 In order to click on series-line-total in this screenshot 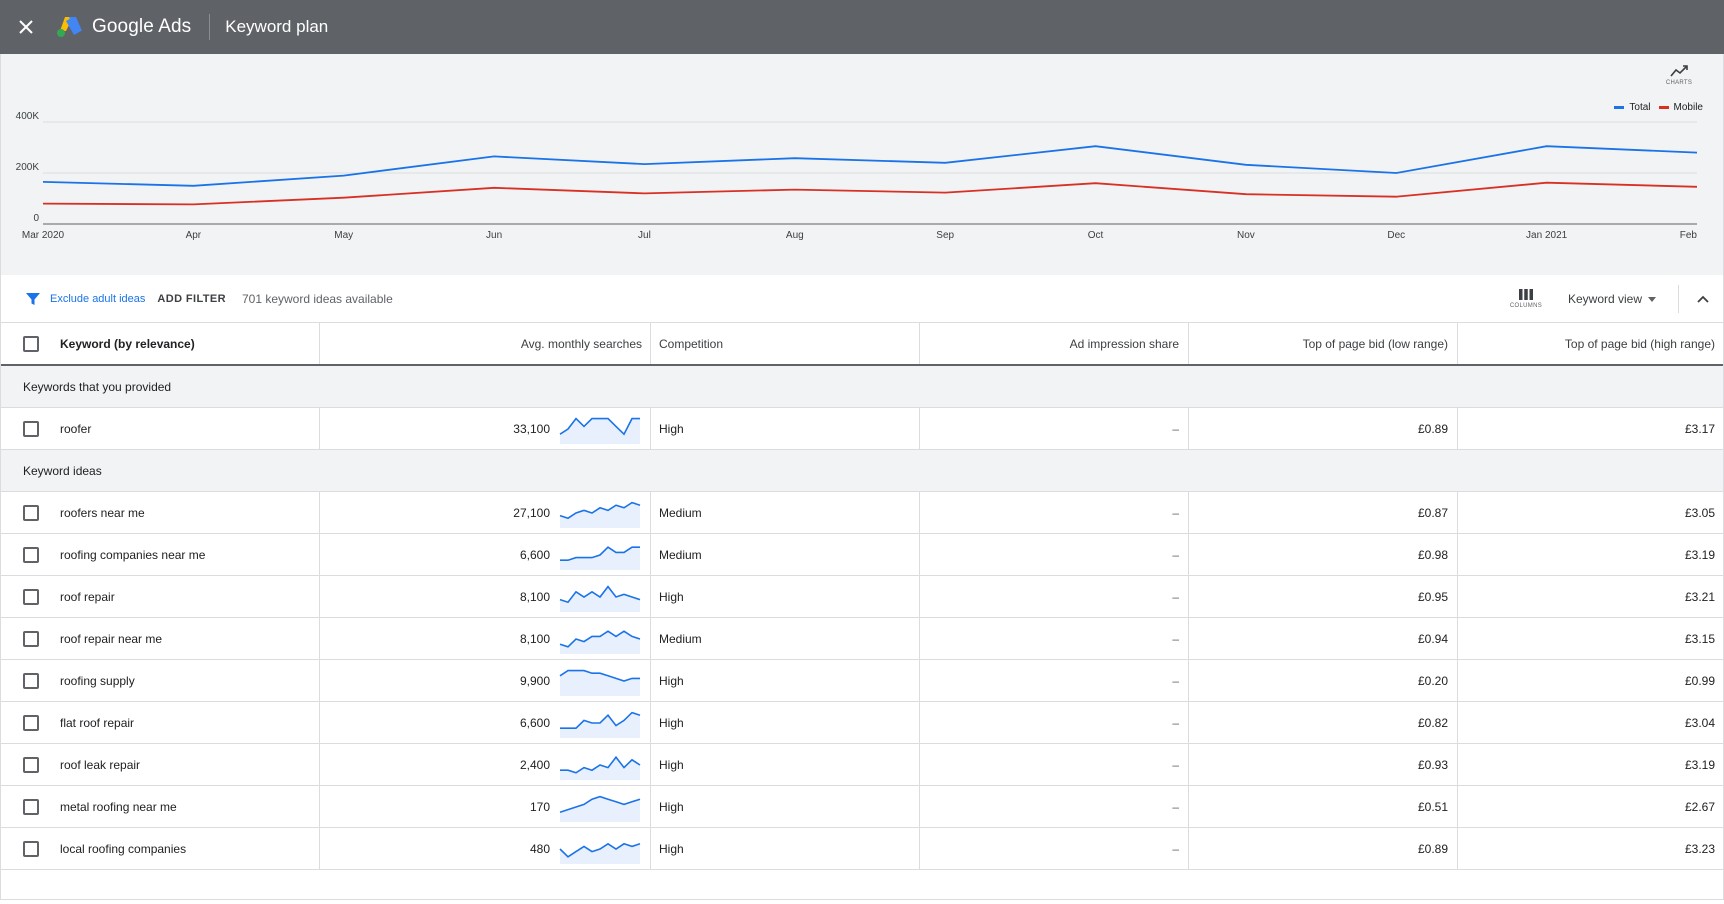, I will do `click(870, 166)`.